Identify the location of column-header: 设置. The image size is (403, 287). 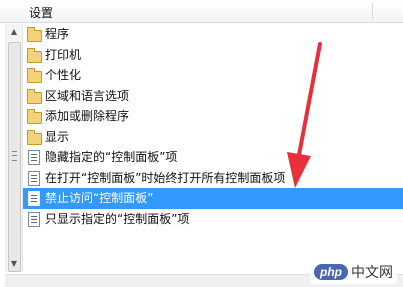
(201, 11).